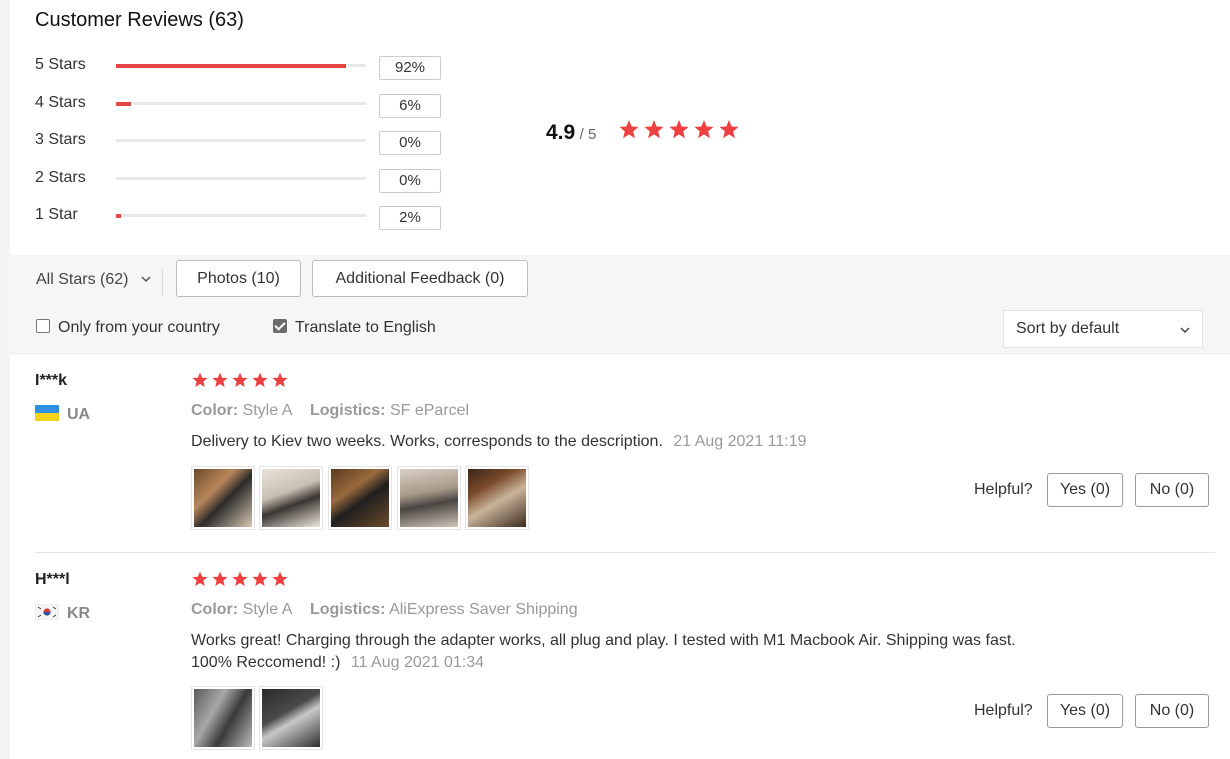 The height and width of the screenshot is (759, 1230). Describe the element at coordinates (740, 441) in the screenshot. I see `review-date: 21 Aug 2021 11:19` at that location.